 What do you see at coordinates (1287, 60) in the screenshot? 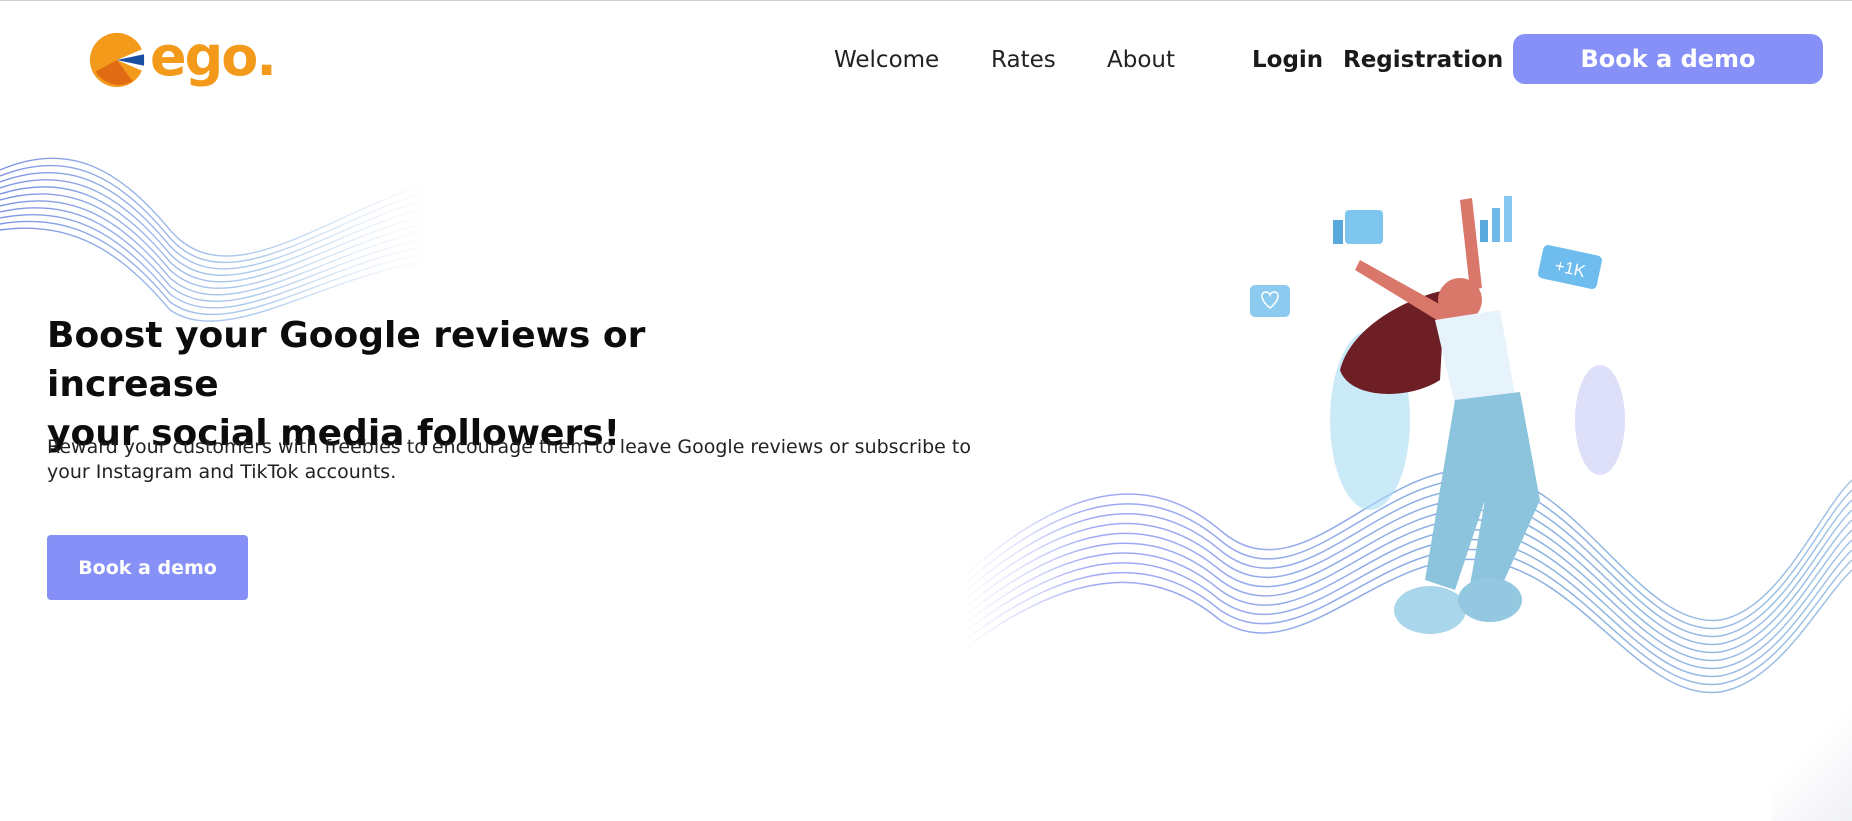
I see `nav-login: Login` at bounding box center [1287, 60].